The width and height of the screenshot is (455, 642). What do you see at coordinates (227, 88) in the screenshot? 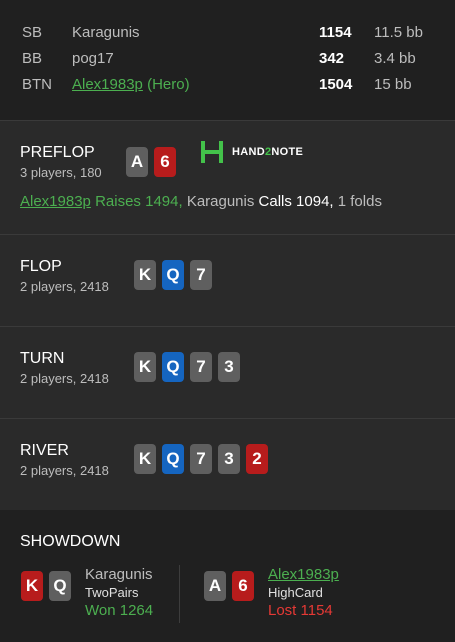
I see `player-row-btn: BTN Alex1983p (Hero) 1504 15 bb` at bounding box center [227, 88].